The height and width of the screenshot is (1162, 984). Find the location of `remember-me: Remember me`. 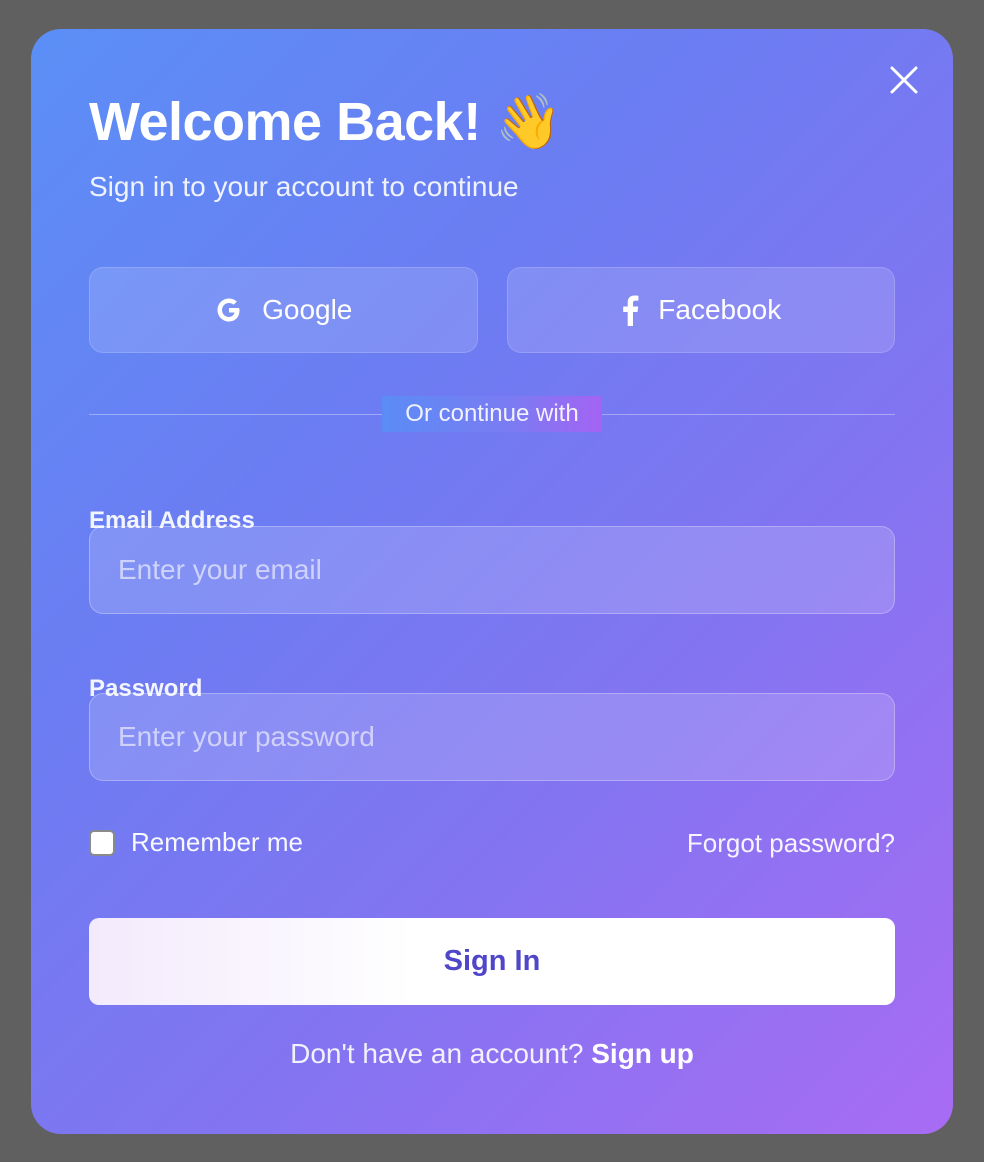

remember-me: Remember me is located at coordinates (196, 842).